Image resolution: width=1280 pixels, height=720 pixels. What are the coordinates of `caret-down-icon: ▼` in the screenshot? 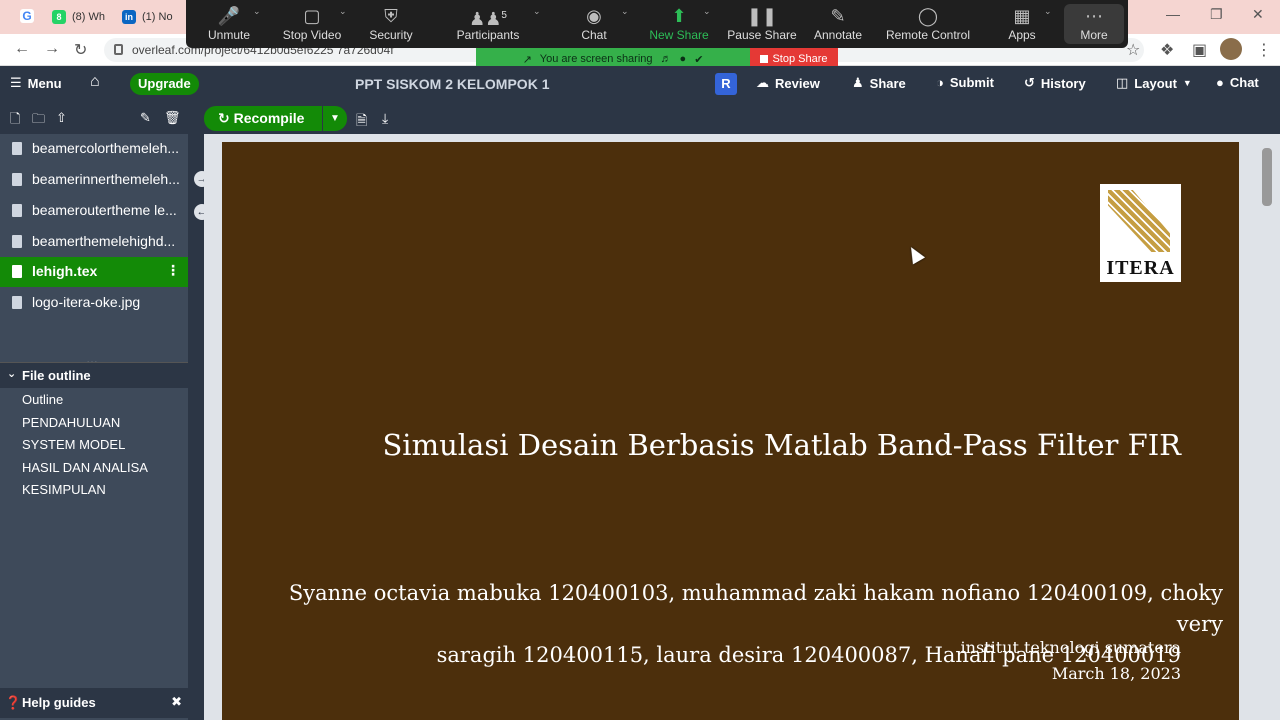 It's located at (1187, 83).